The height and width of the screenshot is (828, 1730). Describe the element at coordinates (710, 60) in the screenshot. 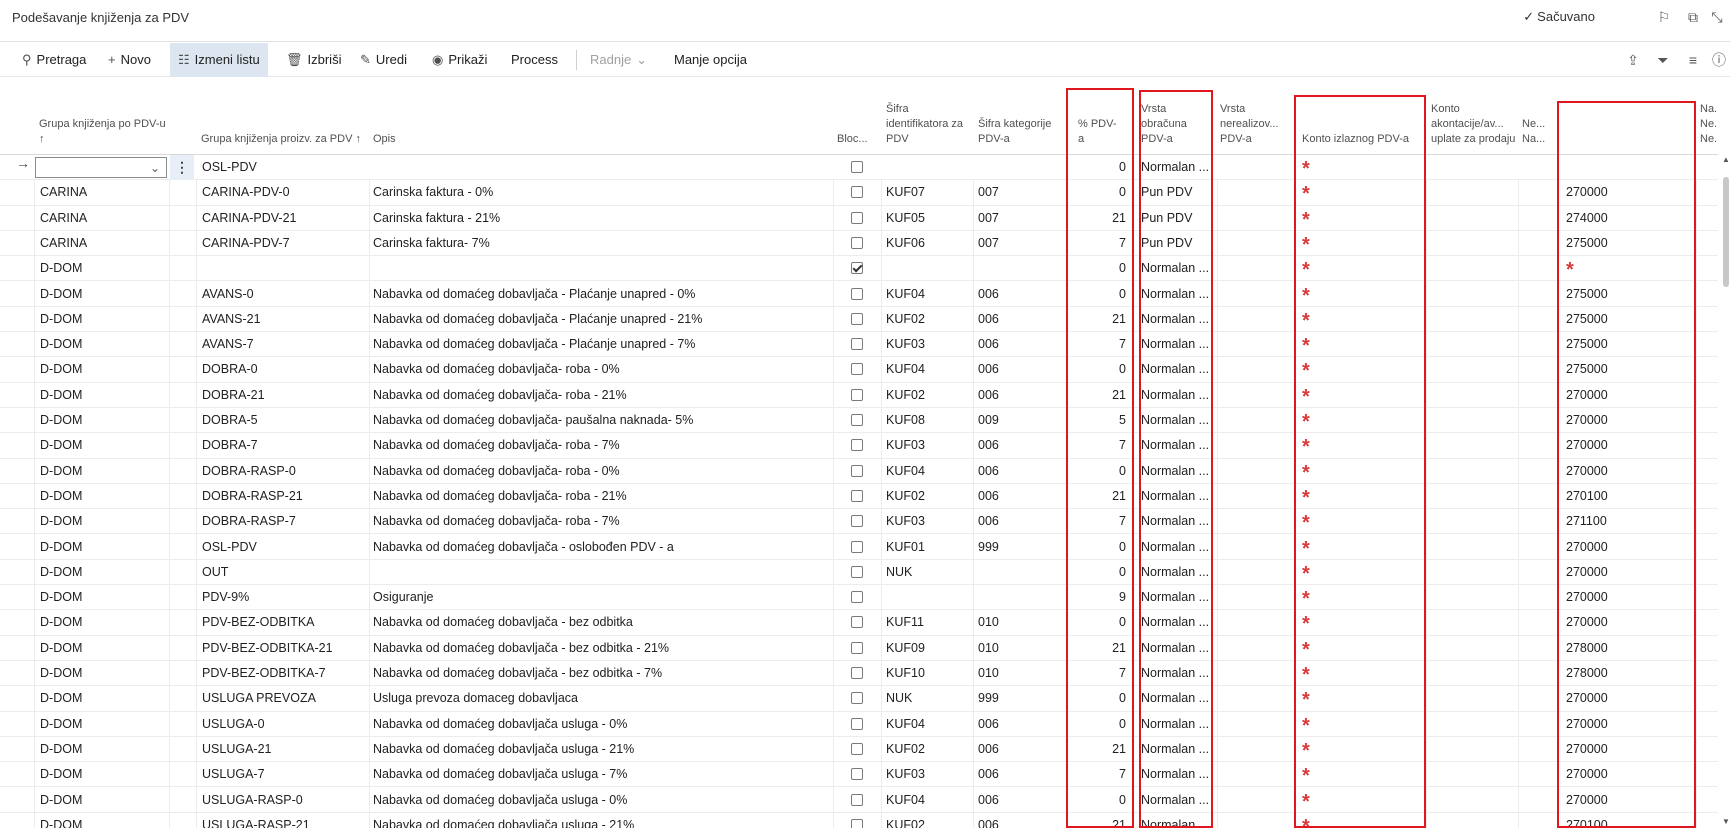

I see `fewer-options-button: Manje opcija` at that location.